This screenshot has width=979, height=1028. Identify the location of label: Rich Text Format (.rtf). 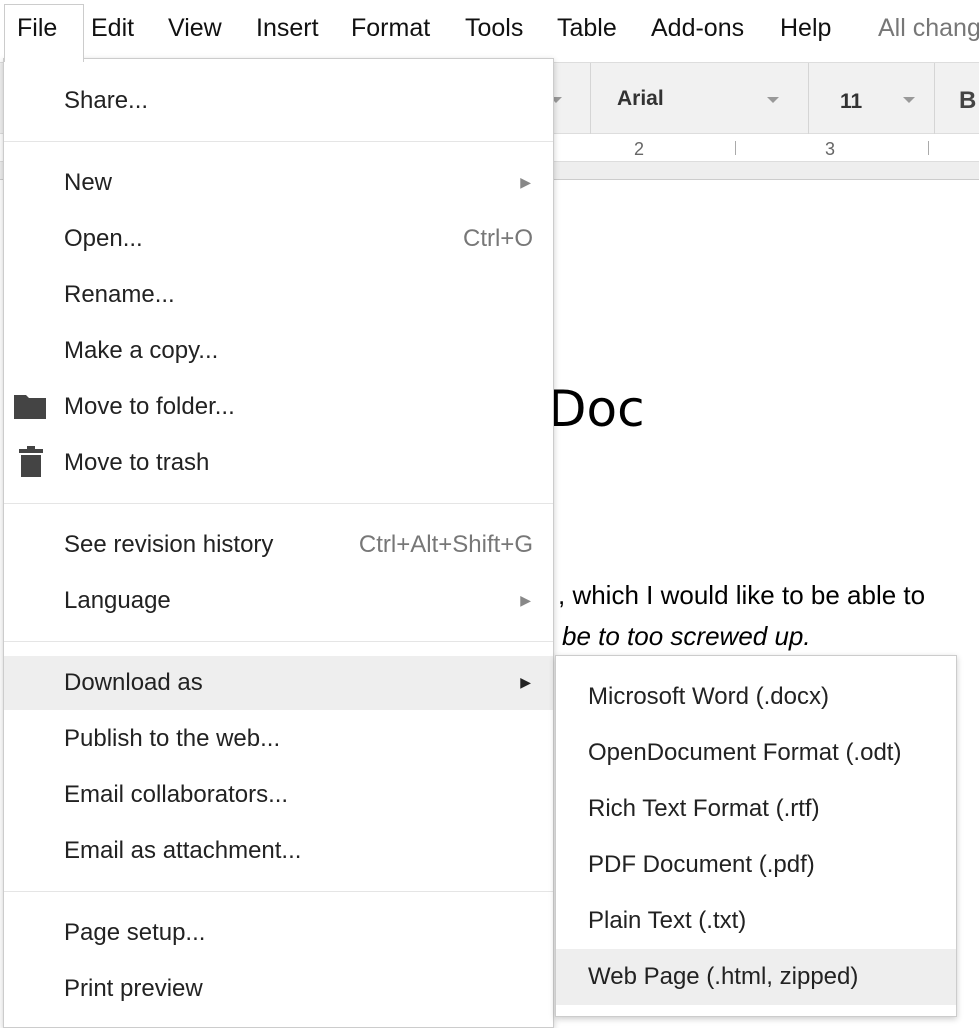
(704, 808).